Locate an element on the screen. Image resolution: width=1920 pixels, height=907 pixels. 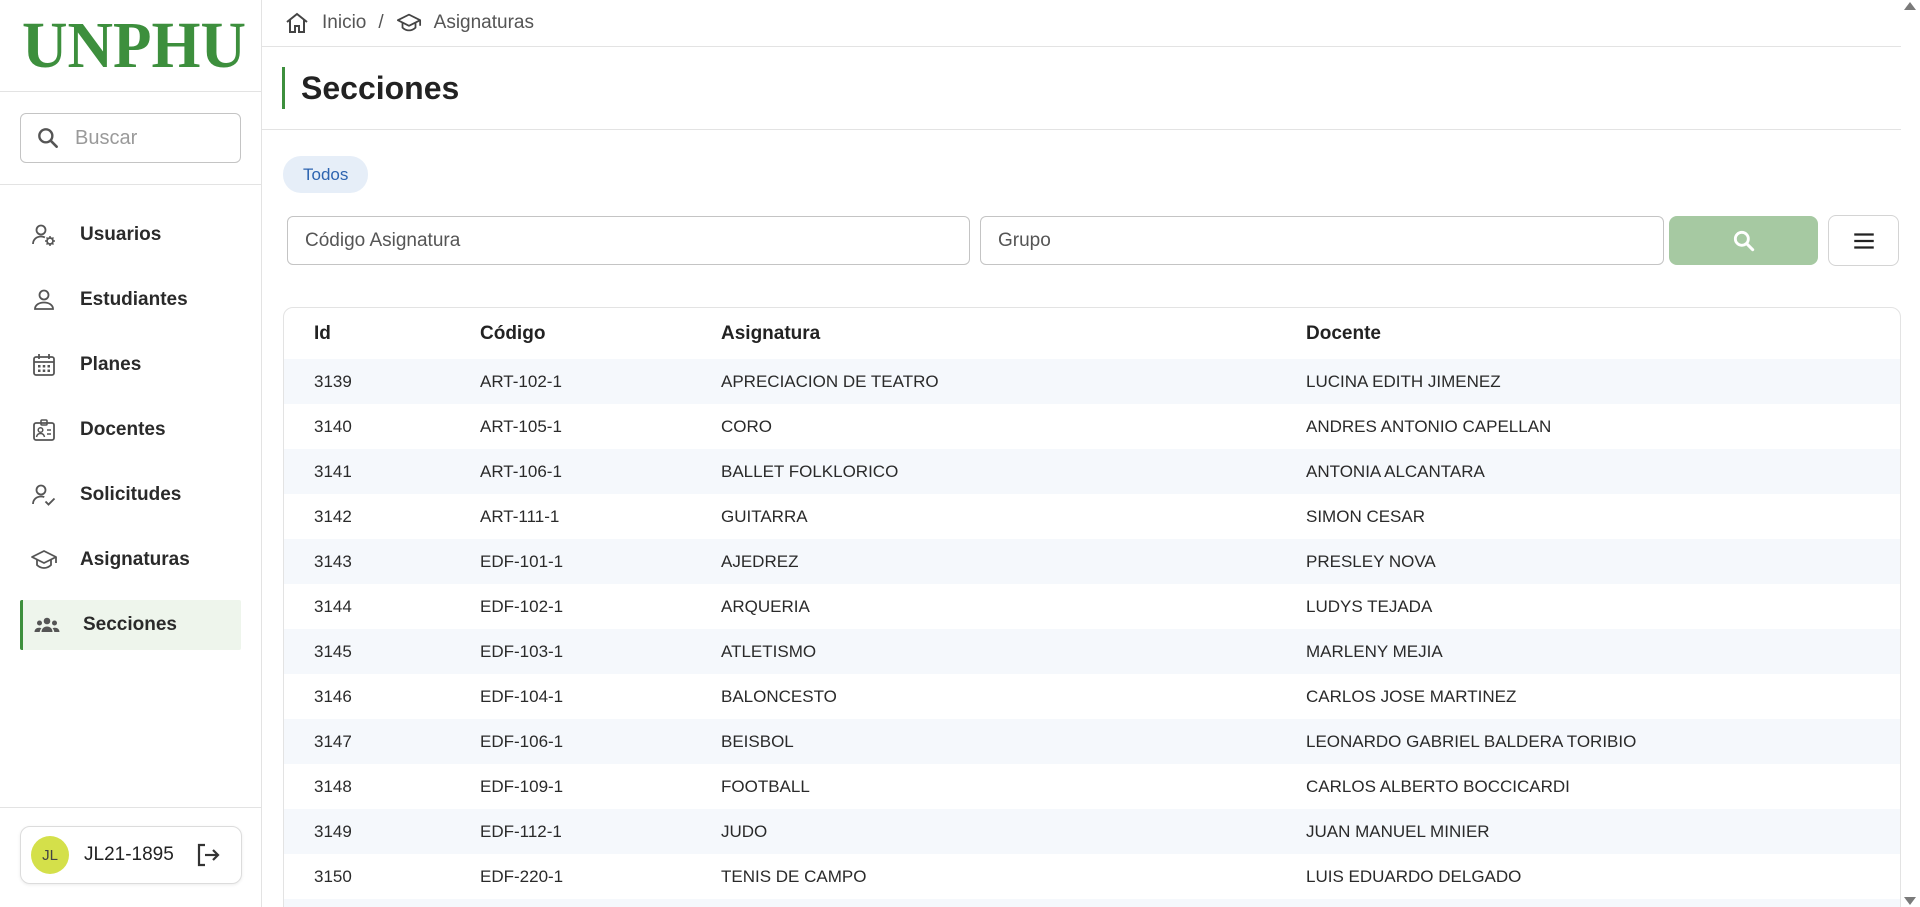
id-badge-icon is located at coordinates (44, 430).